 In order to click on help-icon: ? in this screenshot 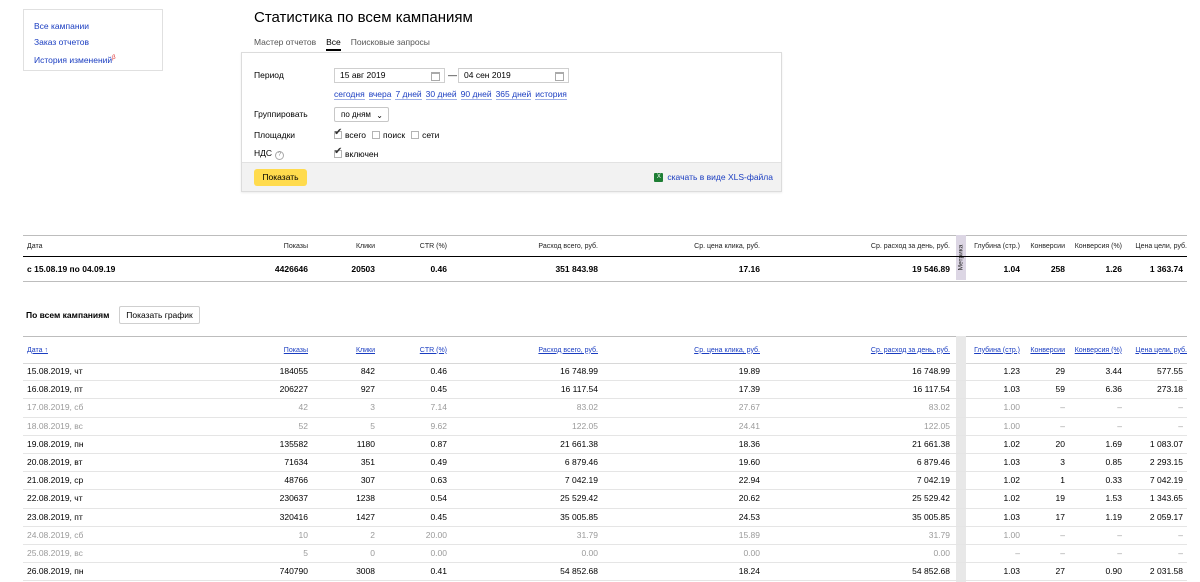, I will do `click(280, 155)`.